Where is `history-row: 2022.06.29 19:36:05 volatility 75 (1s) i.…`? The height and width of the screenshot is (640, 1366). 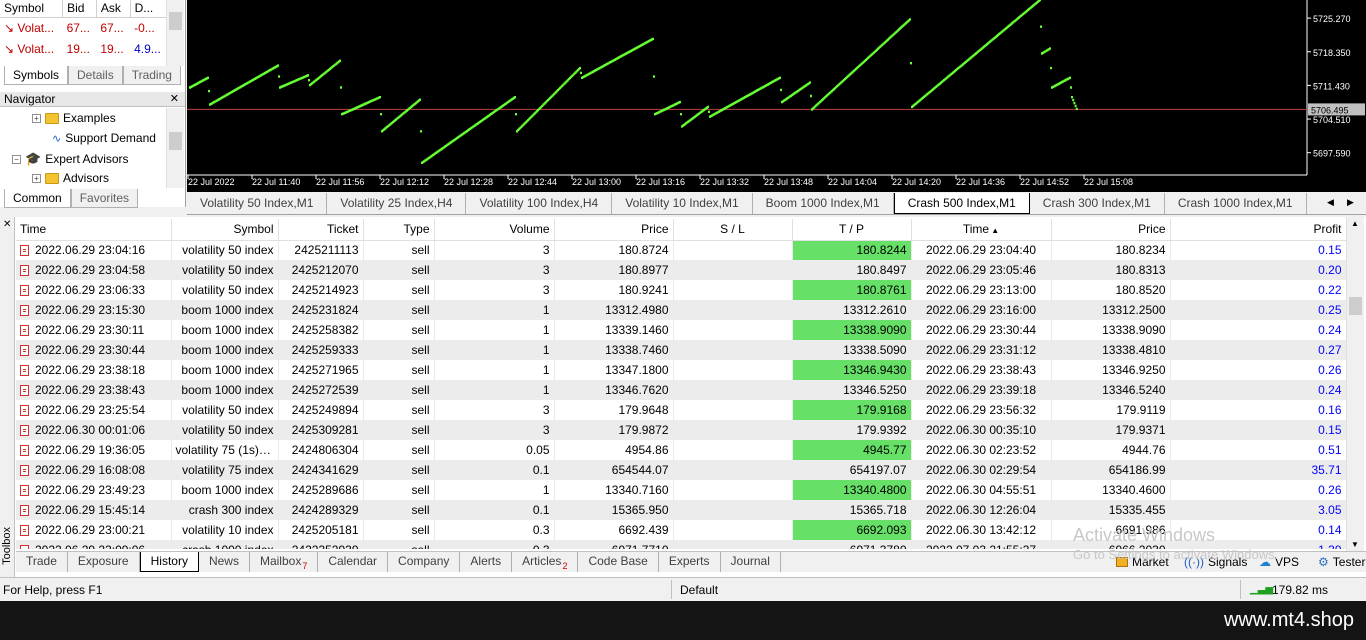
history-row: 2022.06.29 19:36:05 volatility 75 (1s) i.… is located at coordinates (681, 450).